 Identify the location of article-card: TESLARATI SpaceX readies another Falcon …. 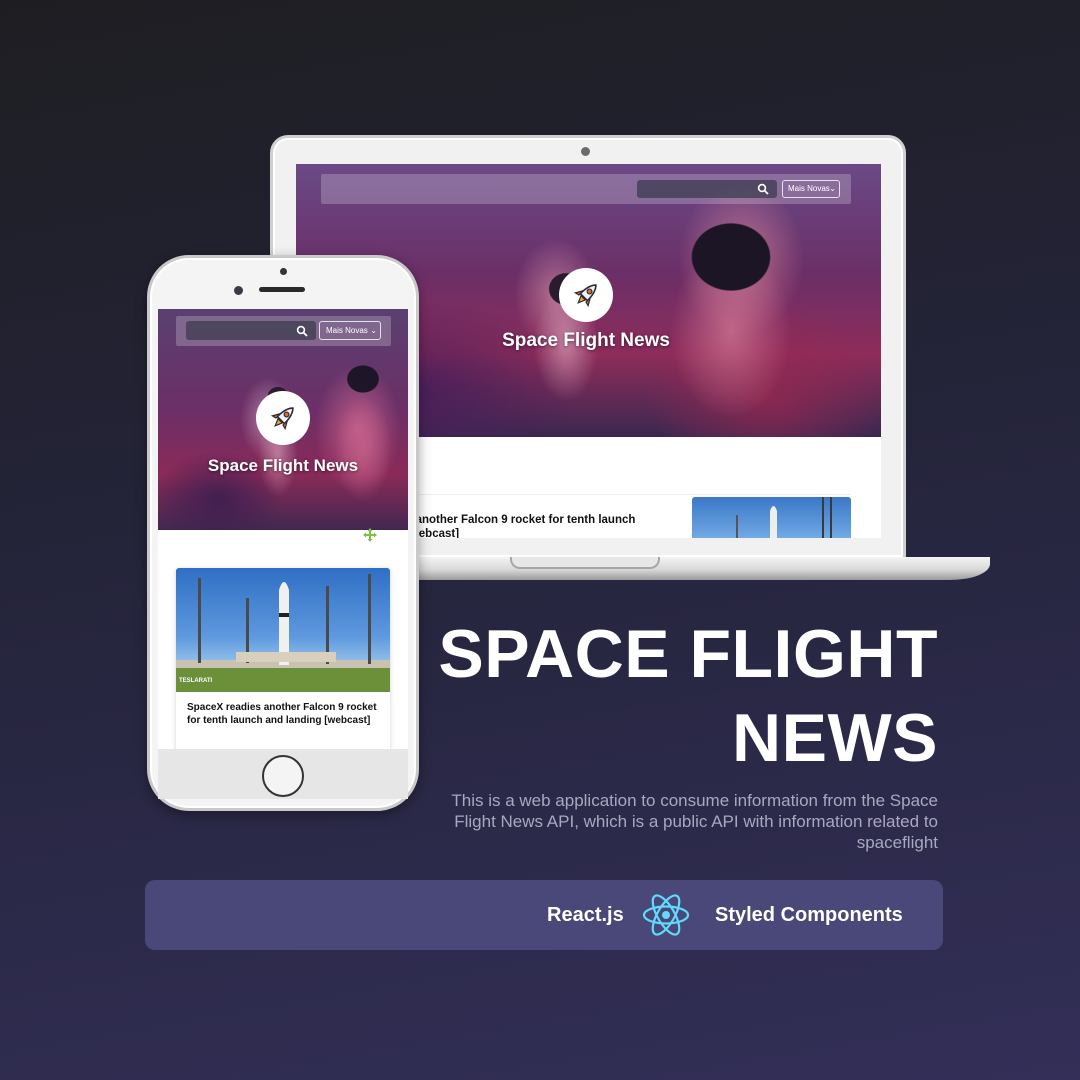
(283, 658).